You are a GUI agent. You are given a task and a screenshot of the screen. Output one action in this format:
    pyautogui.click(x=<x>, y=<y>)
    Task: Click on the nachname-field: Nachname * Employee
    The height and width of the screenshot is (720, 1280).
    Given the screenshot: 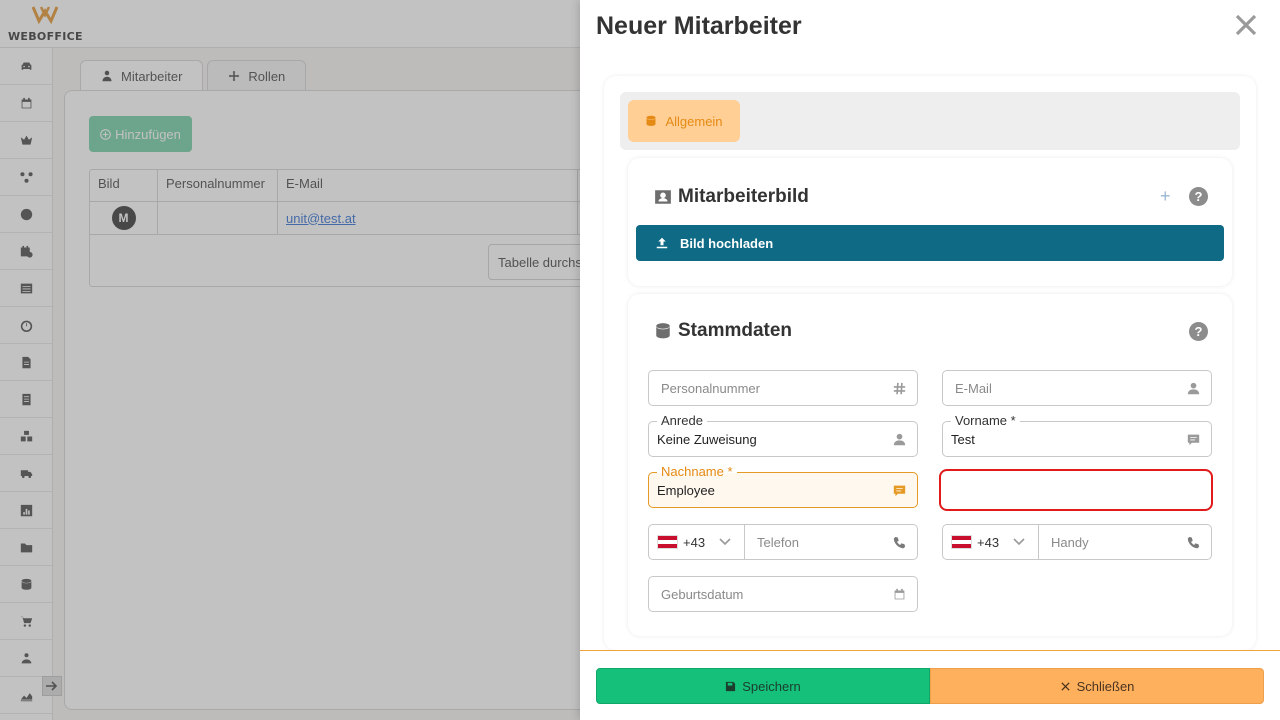 What is the action you would take?
    pyautogui.click(x=783, y=486)
    